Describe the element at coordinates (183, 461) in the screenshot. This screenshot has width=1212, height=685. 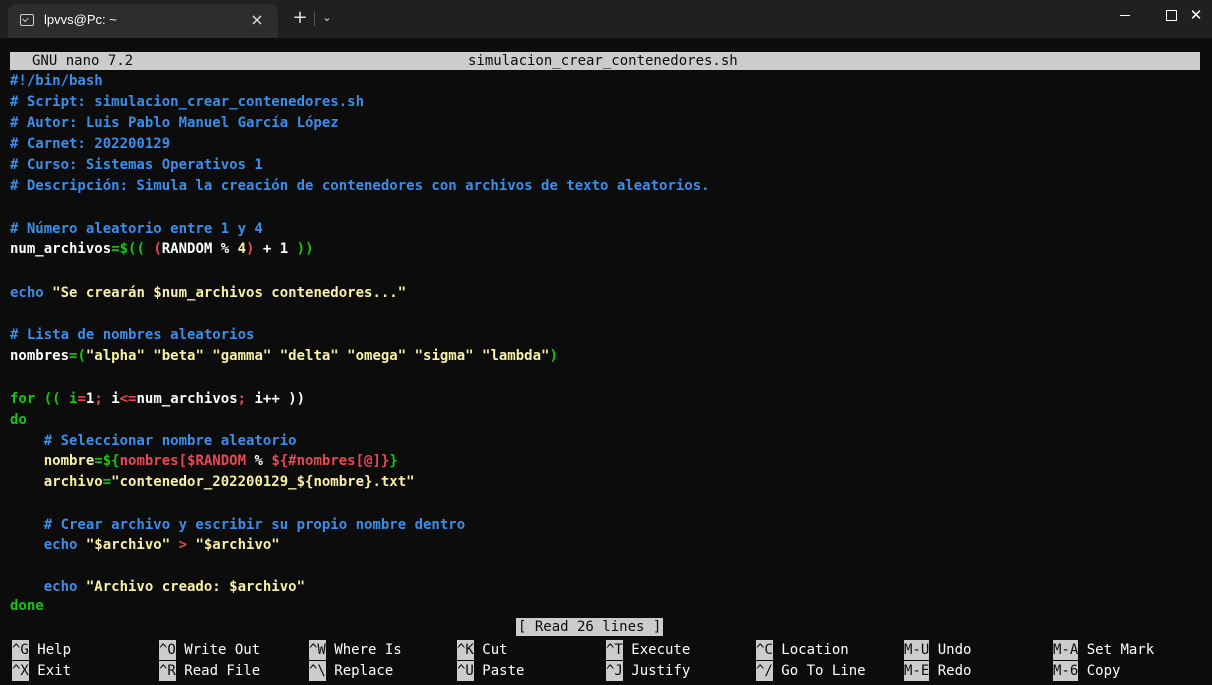
I see `code-token: nombres[$RANDOM` at that location.